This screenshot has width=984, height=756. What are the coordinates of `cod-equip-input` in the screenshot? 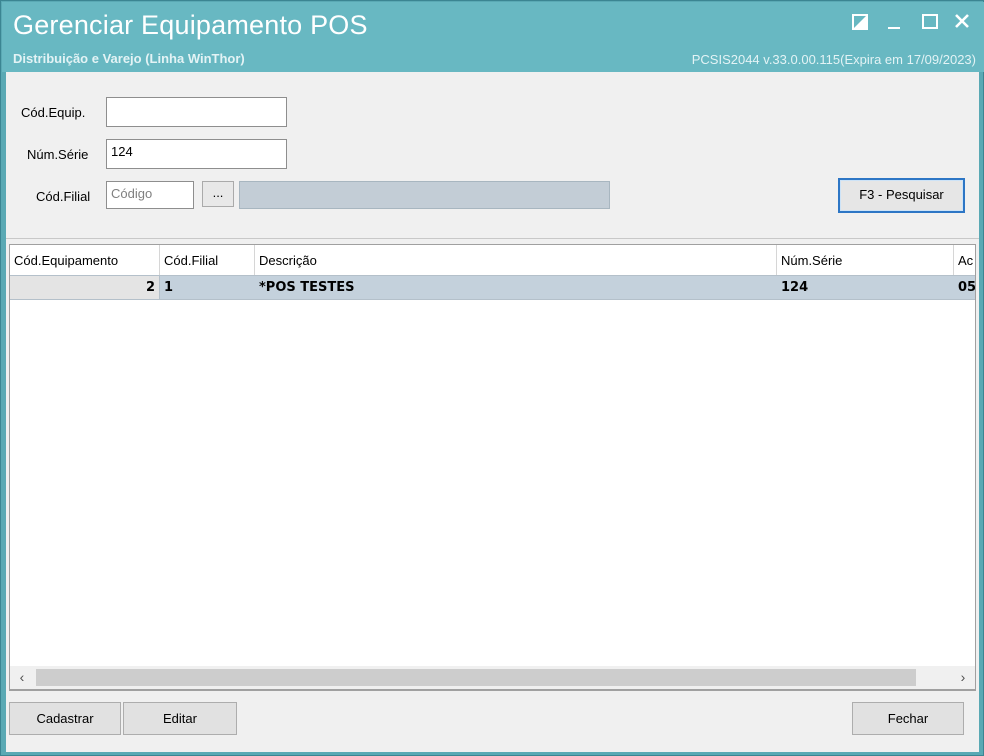 It's located at (196, 112).